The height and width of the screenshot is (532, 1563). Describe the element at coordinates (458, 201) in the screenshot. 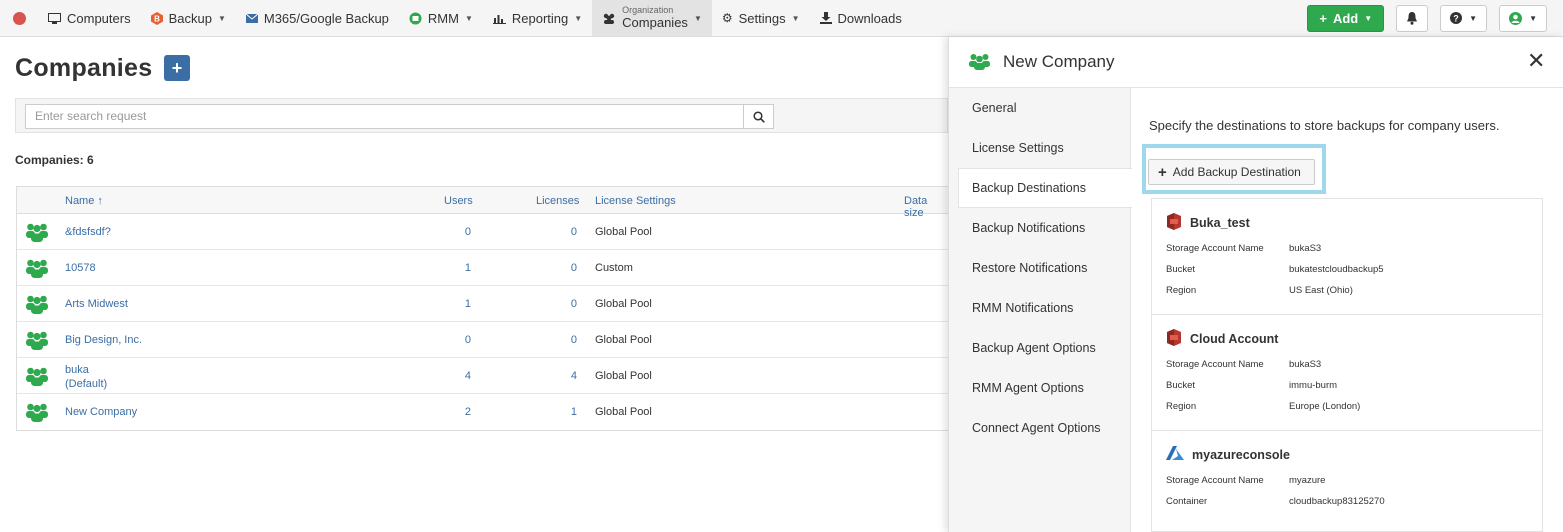

I see `column-header-users: Users` at that location.